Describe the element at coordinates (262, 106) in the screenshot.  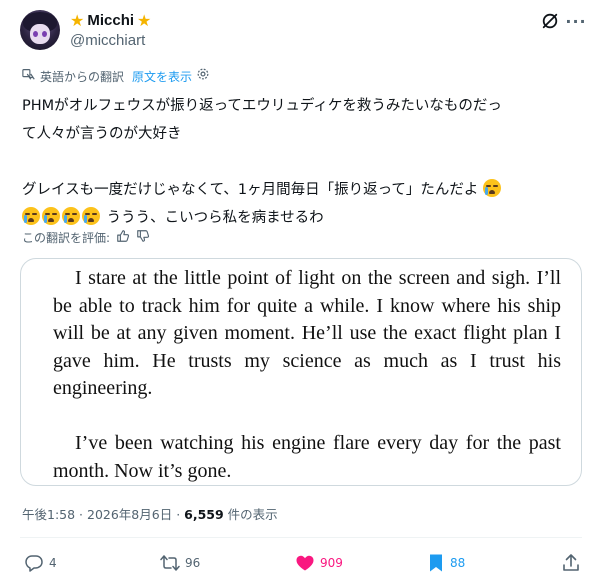
I see `tweet-line: PHMがオルフェウスが振り返ってエウリュディケを救うみたいなものだっ` at that location.